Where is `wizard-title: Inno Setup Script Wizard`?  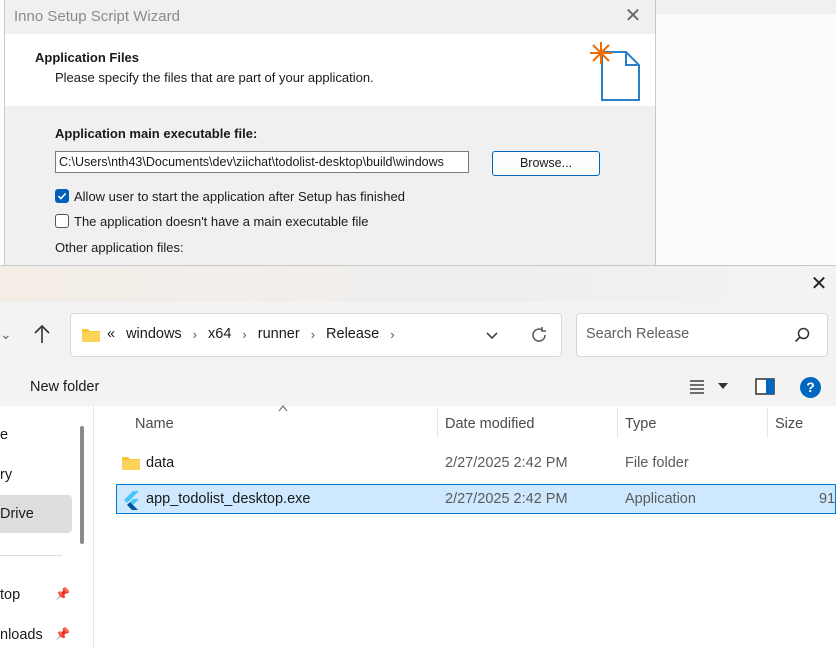
wizard-title: Inno Setup Script Wizard is located at coordinates (97, 16).